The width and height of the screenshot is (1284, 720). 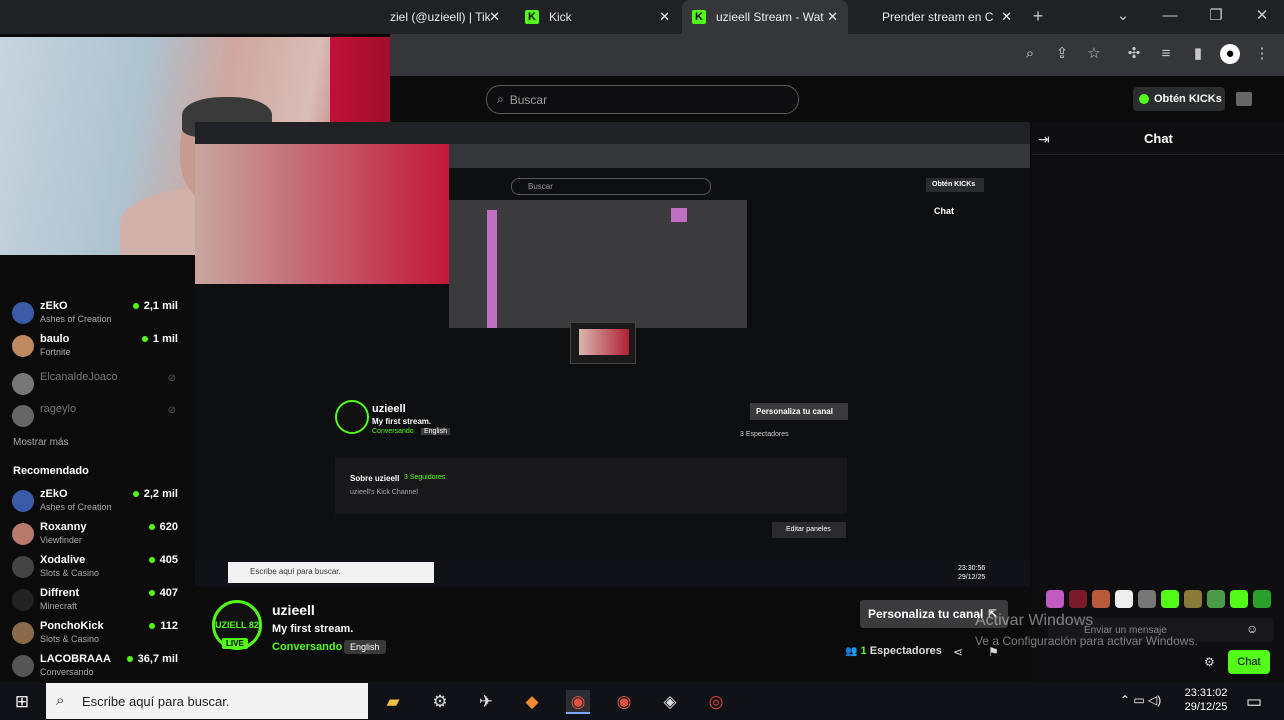 What do you see at coordinates (389, 409) in the screenshot?
I see `nested-channel-name: uzieell` at bounding box center [389, 409].